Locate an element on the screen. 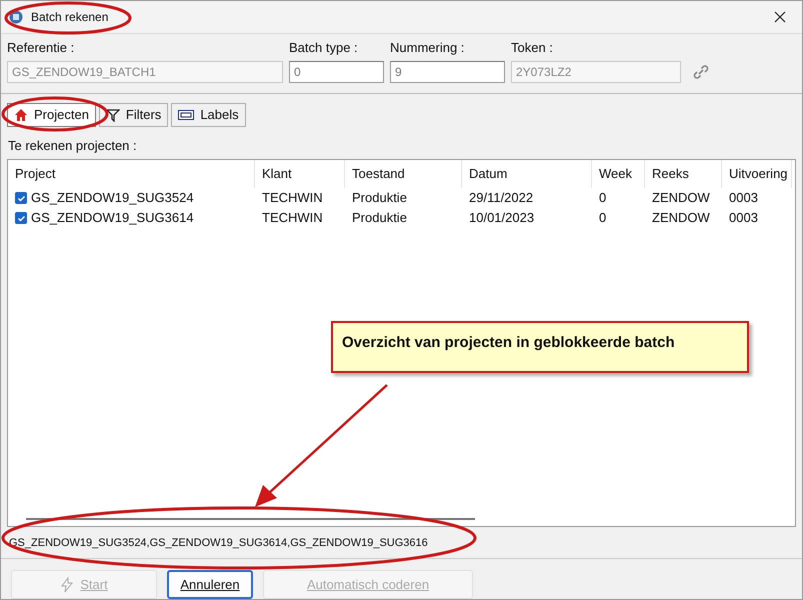 The width and height of the screenshot is (803, 600). column-header: Klant is located at coordinates (300, 174).